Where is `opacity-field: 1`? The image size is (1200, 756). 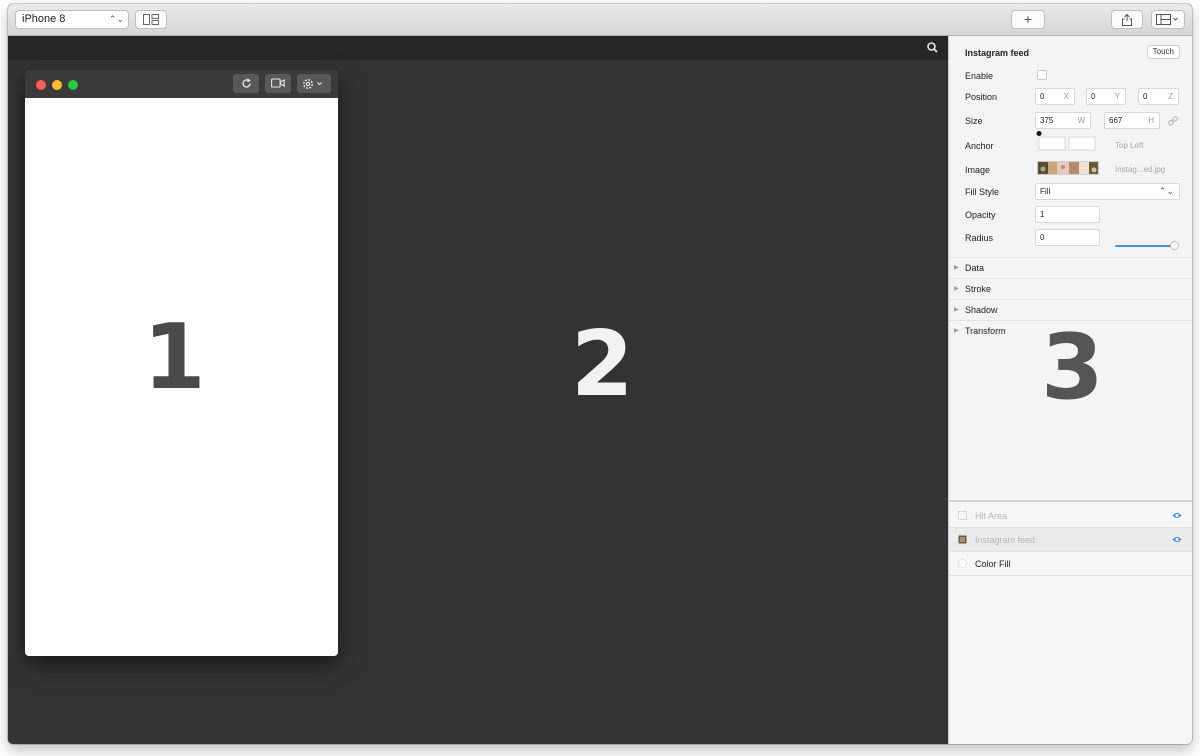
opacity-field: 1 is located at coordinates (1067, 214).